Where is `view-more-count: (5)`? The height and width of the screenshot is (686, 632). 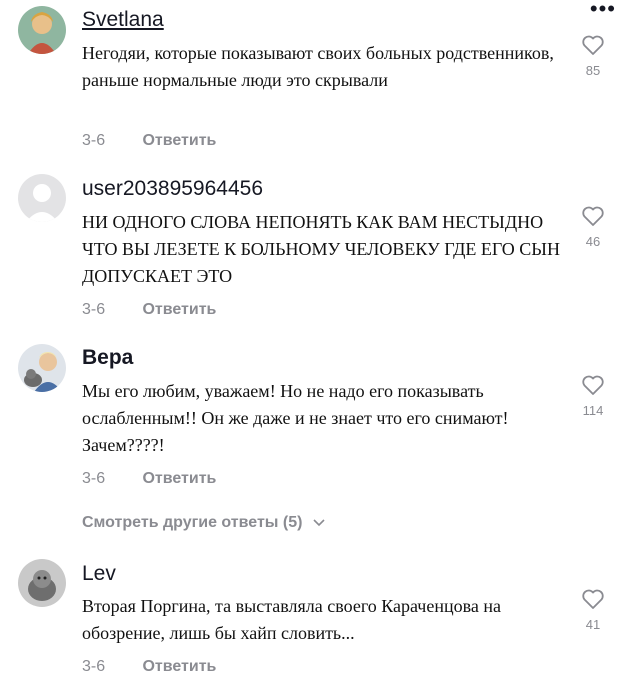 view-more-count: (5) is located at coordinates (292, 522).